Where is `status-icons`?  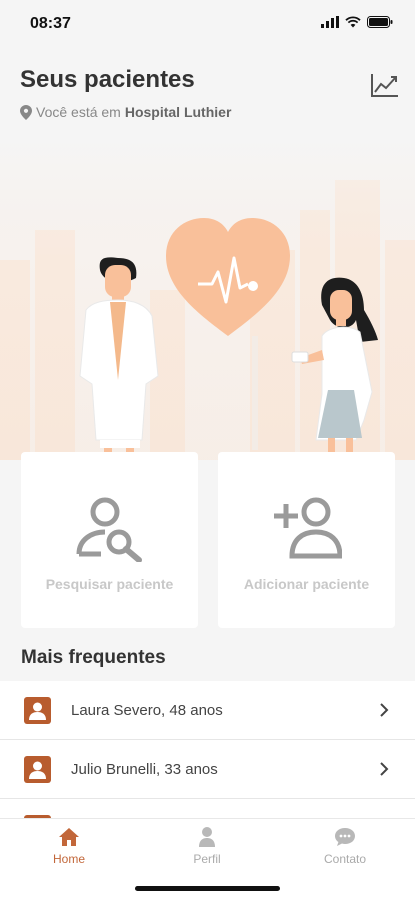 status-icons is located at coordinates (357, 22).